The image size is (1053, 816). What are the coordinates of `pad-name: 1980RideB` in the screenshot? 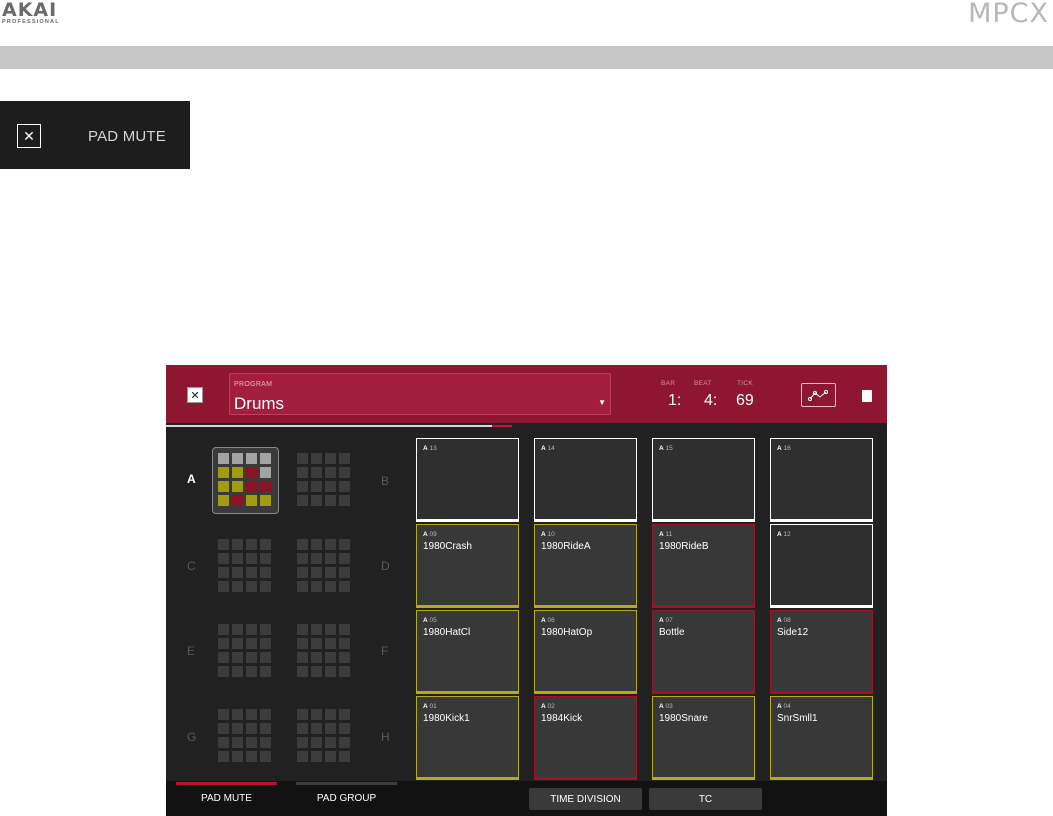 It's located at (684, 546).